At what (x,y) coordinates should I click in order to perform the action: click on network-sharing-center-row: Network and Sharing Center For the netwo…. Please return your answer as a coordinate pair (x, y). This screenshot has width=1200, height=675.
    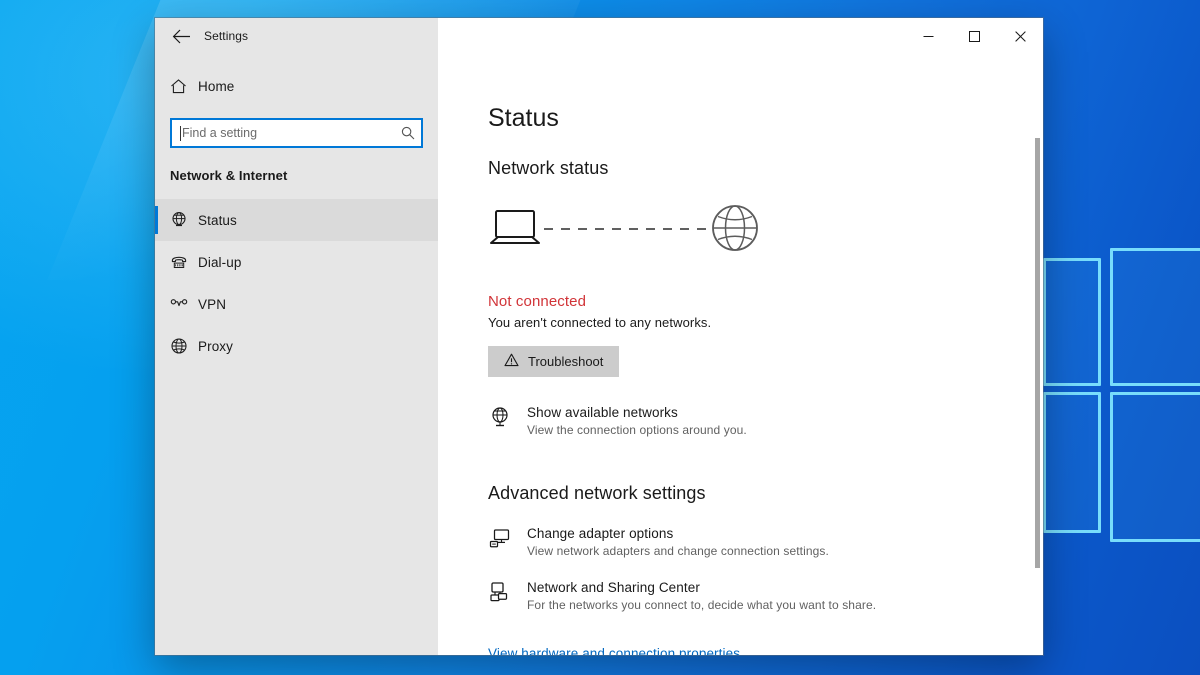
    Looking at the image, I should click on (745, 596).